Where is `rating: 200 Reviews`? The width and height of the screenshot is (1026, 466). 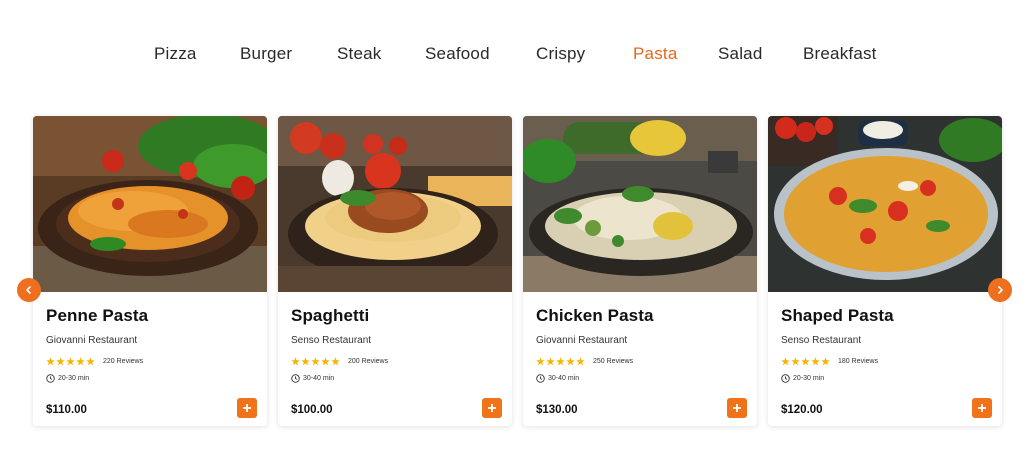 rating: 200 Reviews is located at coordinates (395, 361).